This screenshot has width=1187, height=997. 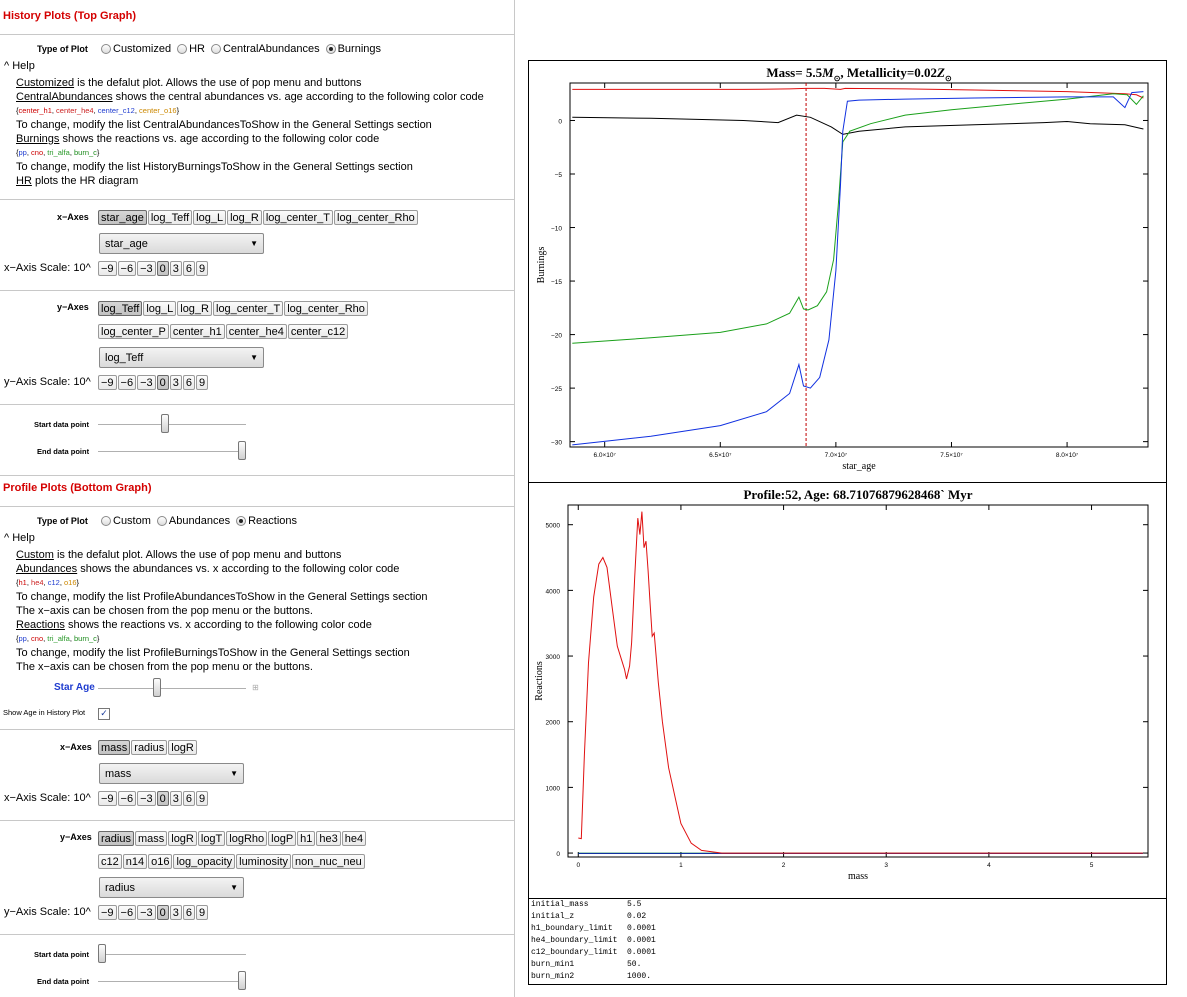 I want to click on profile-xscale-button-3: 3, so click(x=175, y=798).